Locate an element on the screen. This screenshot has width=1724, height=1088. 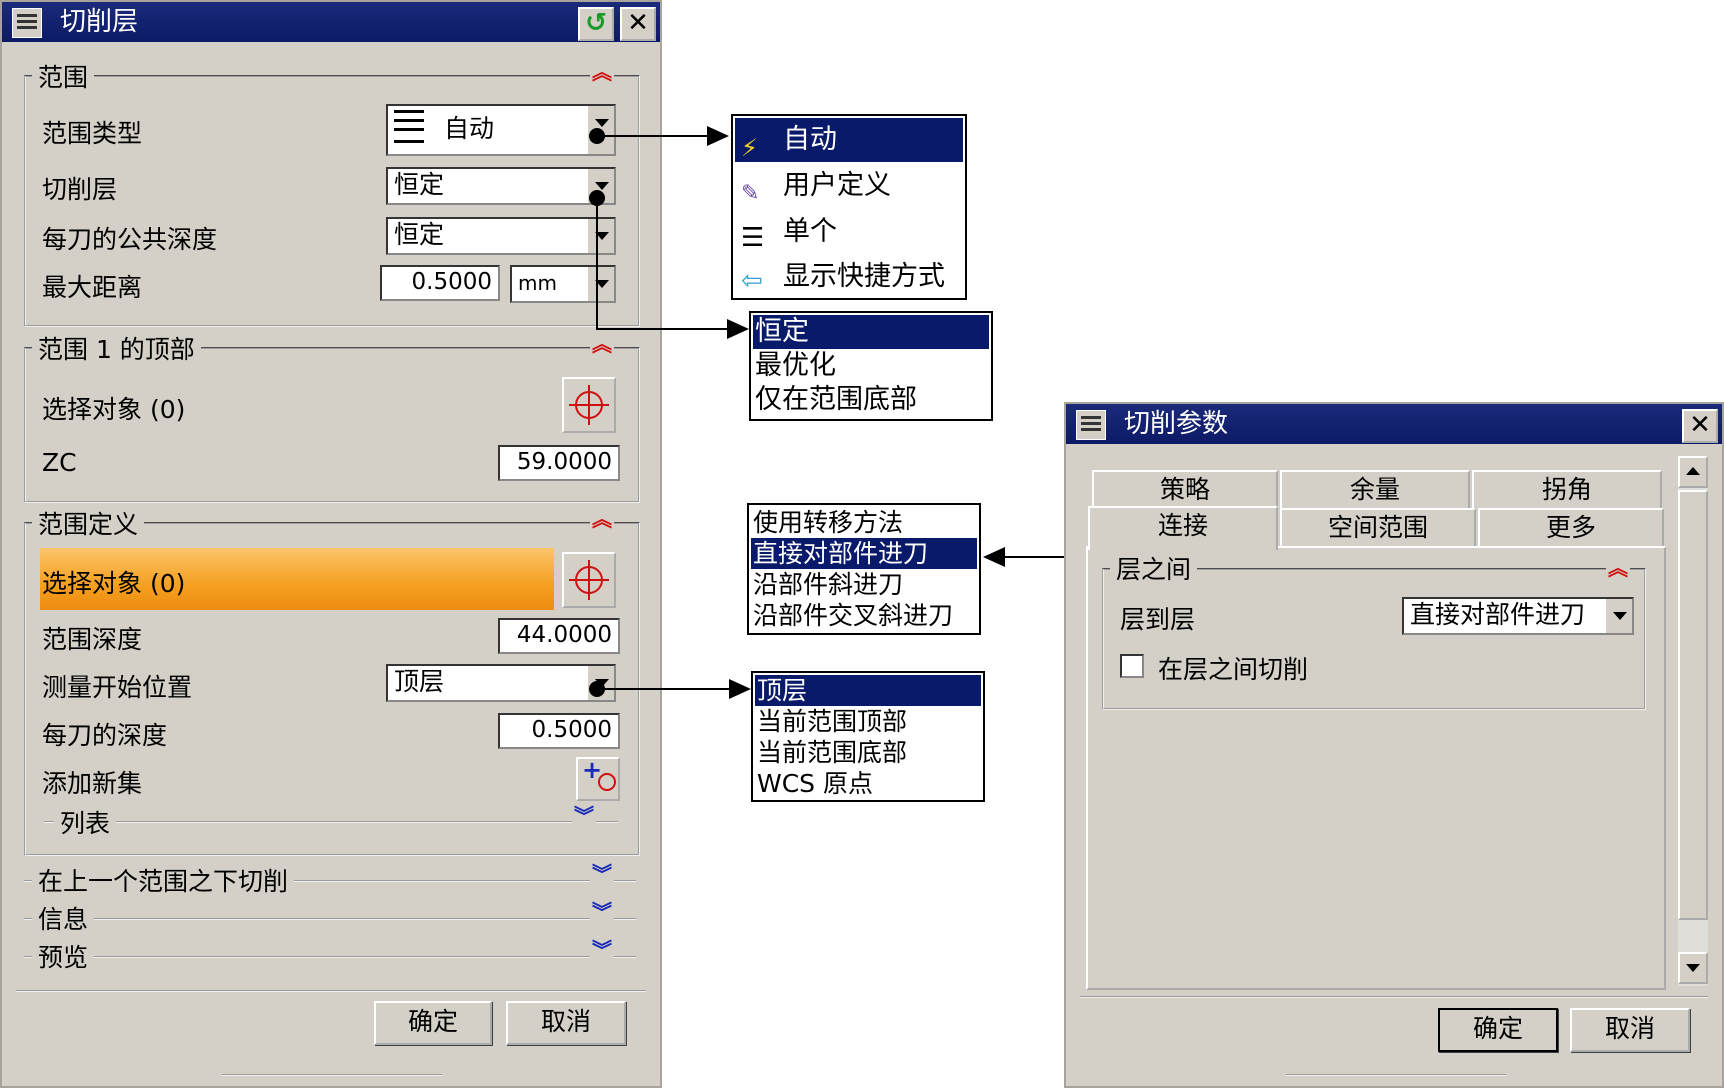
reset-icon: ↺ is located at coordinates (596, 24).